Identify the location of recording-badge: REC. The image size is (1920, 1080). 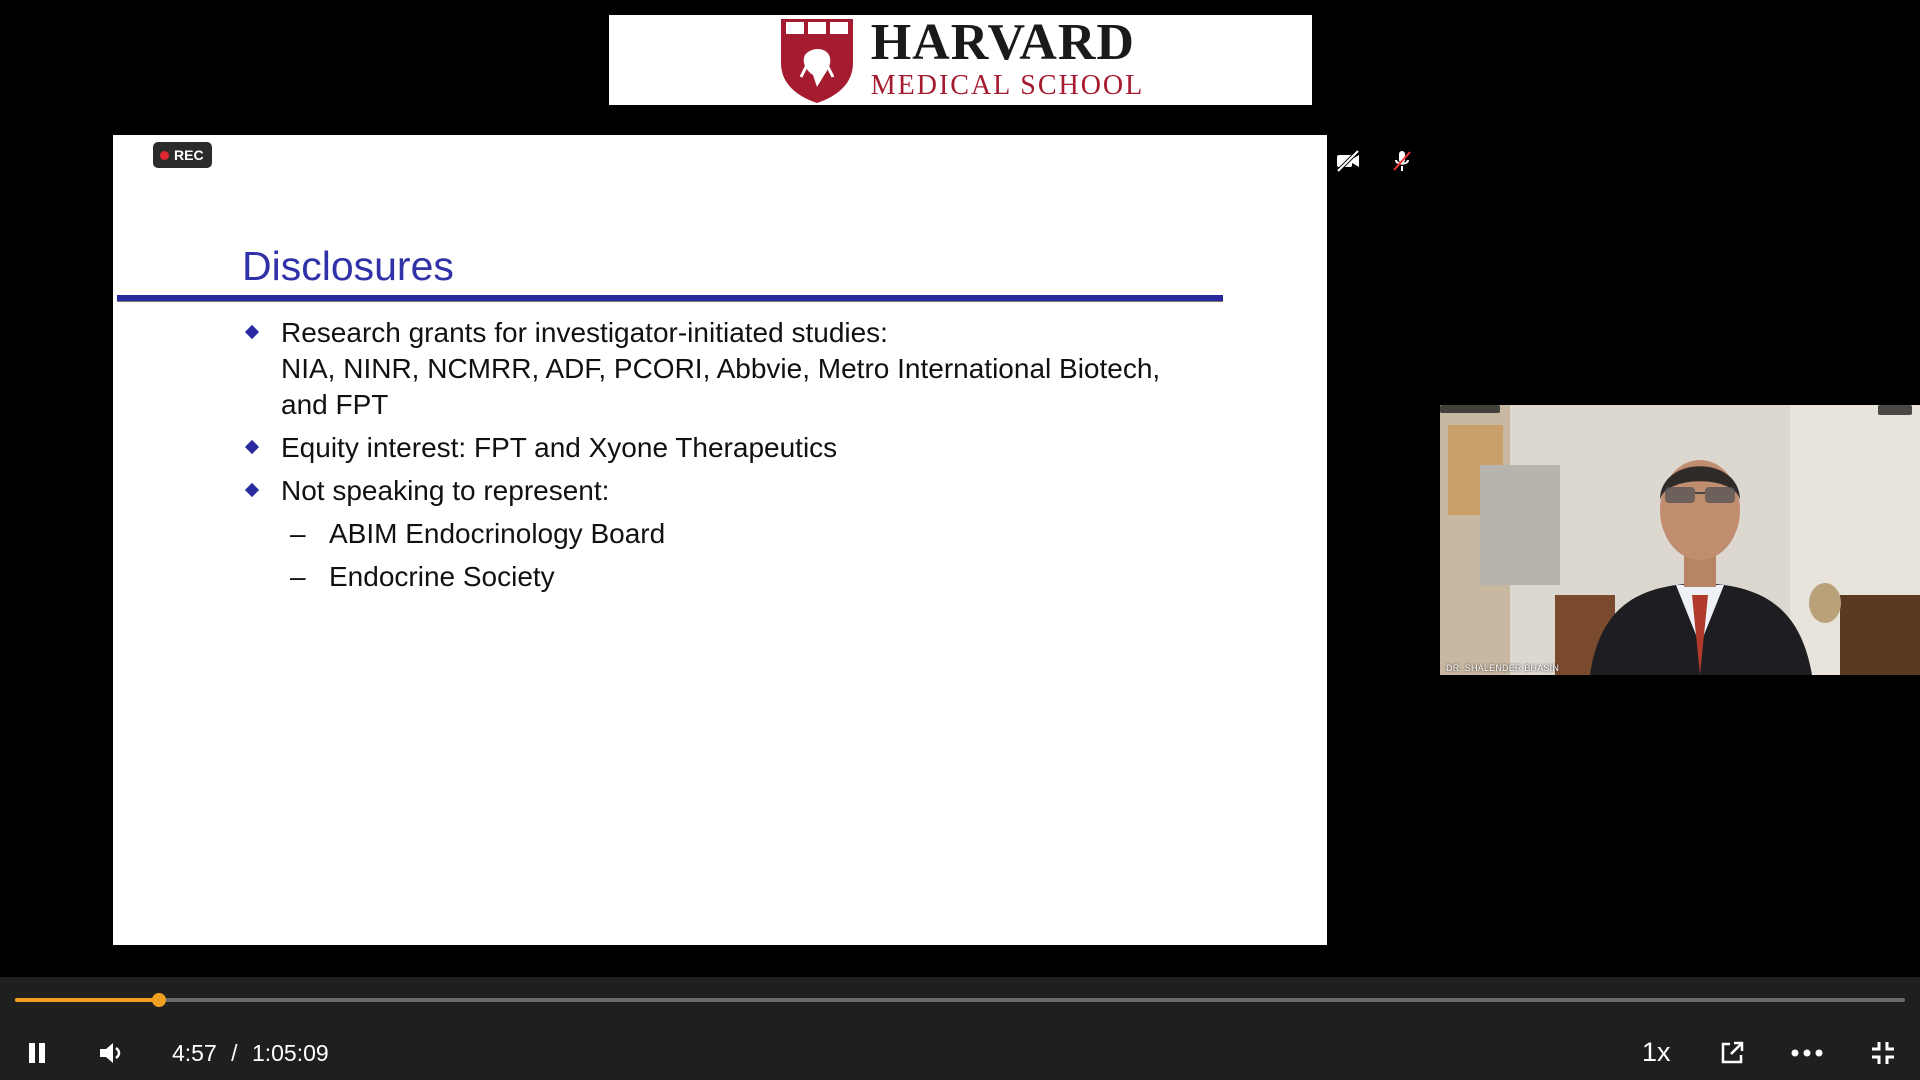
(182, 155).